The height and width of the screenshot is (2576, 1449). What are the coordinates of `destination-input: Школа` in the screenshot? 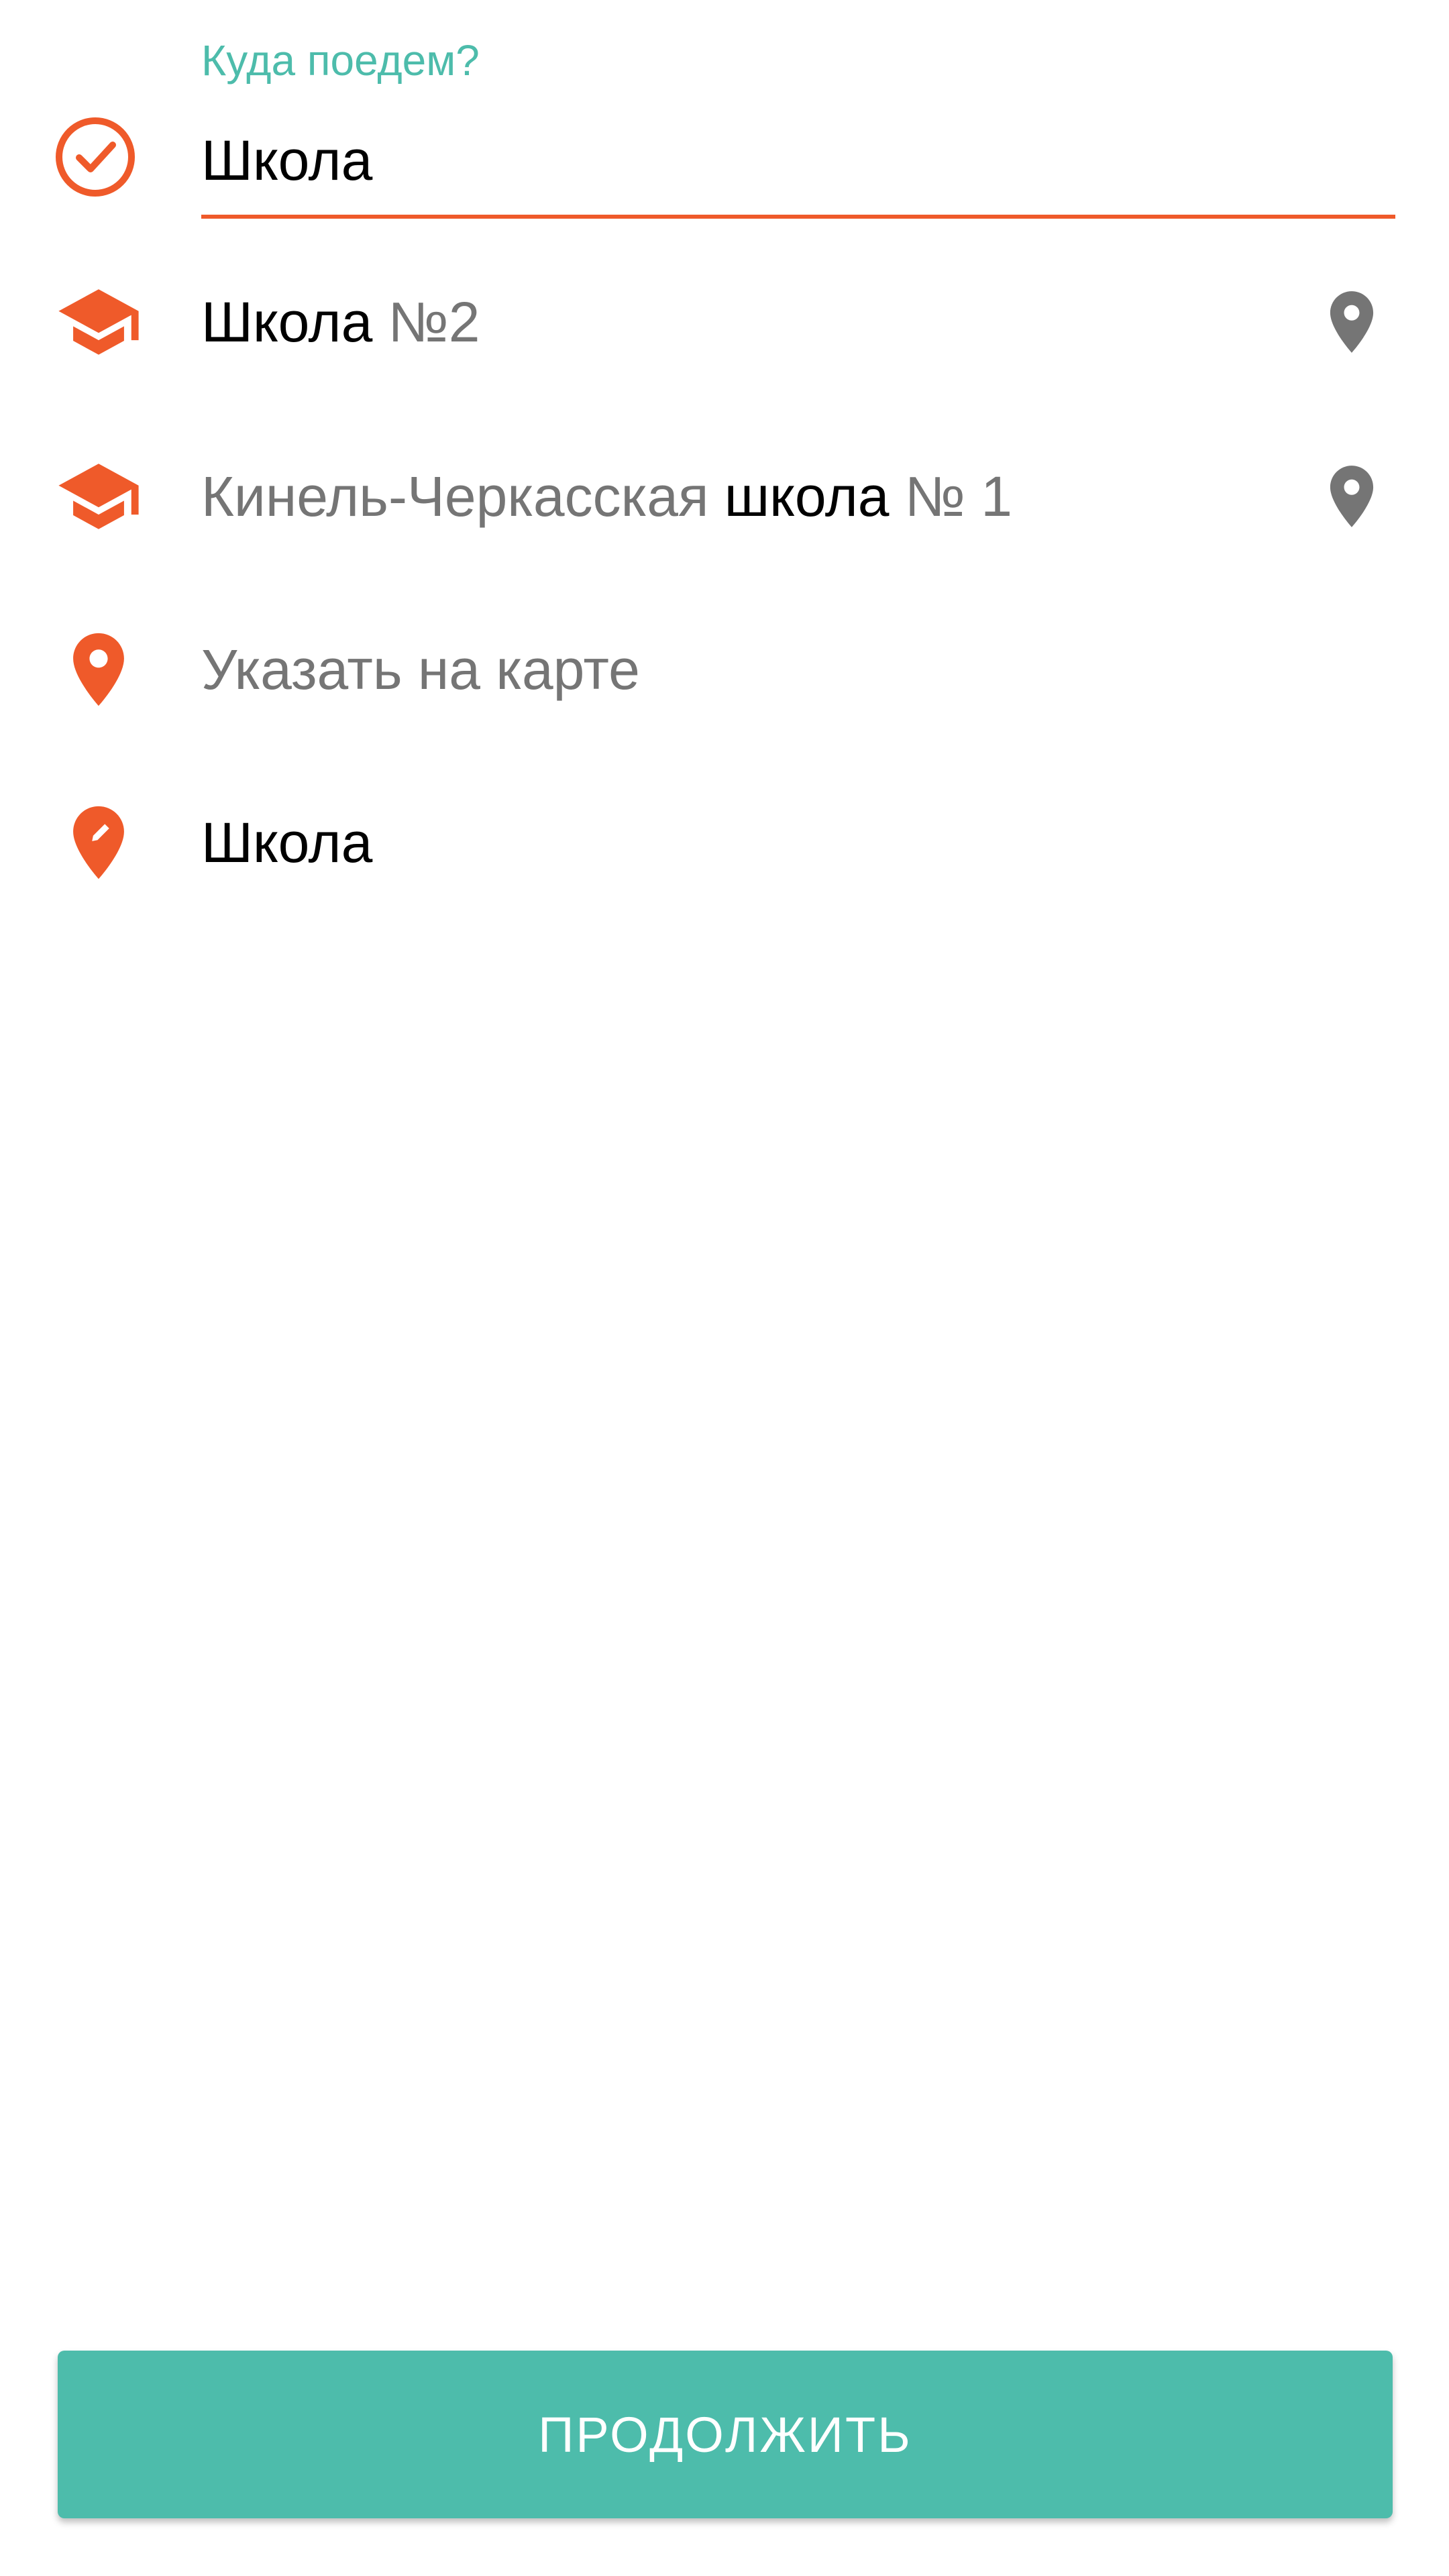 It's located at (286, 160).